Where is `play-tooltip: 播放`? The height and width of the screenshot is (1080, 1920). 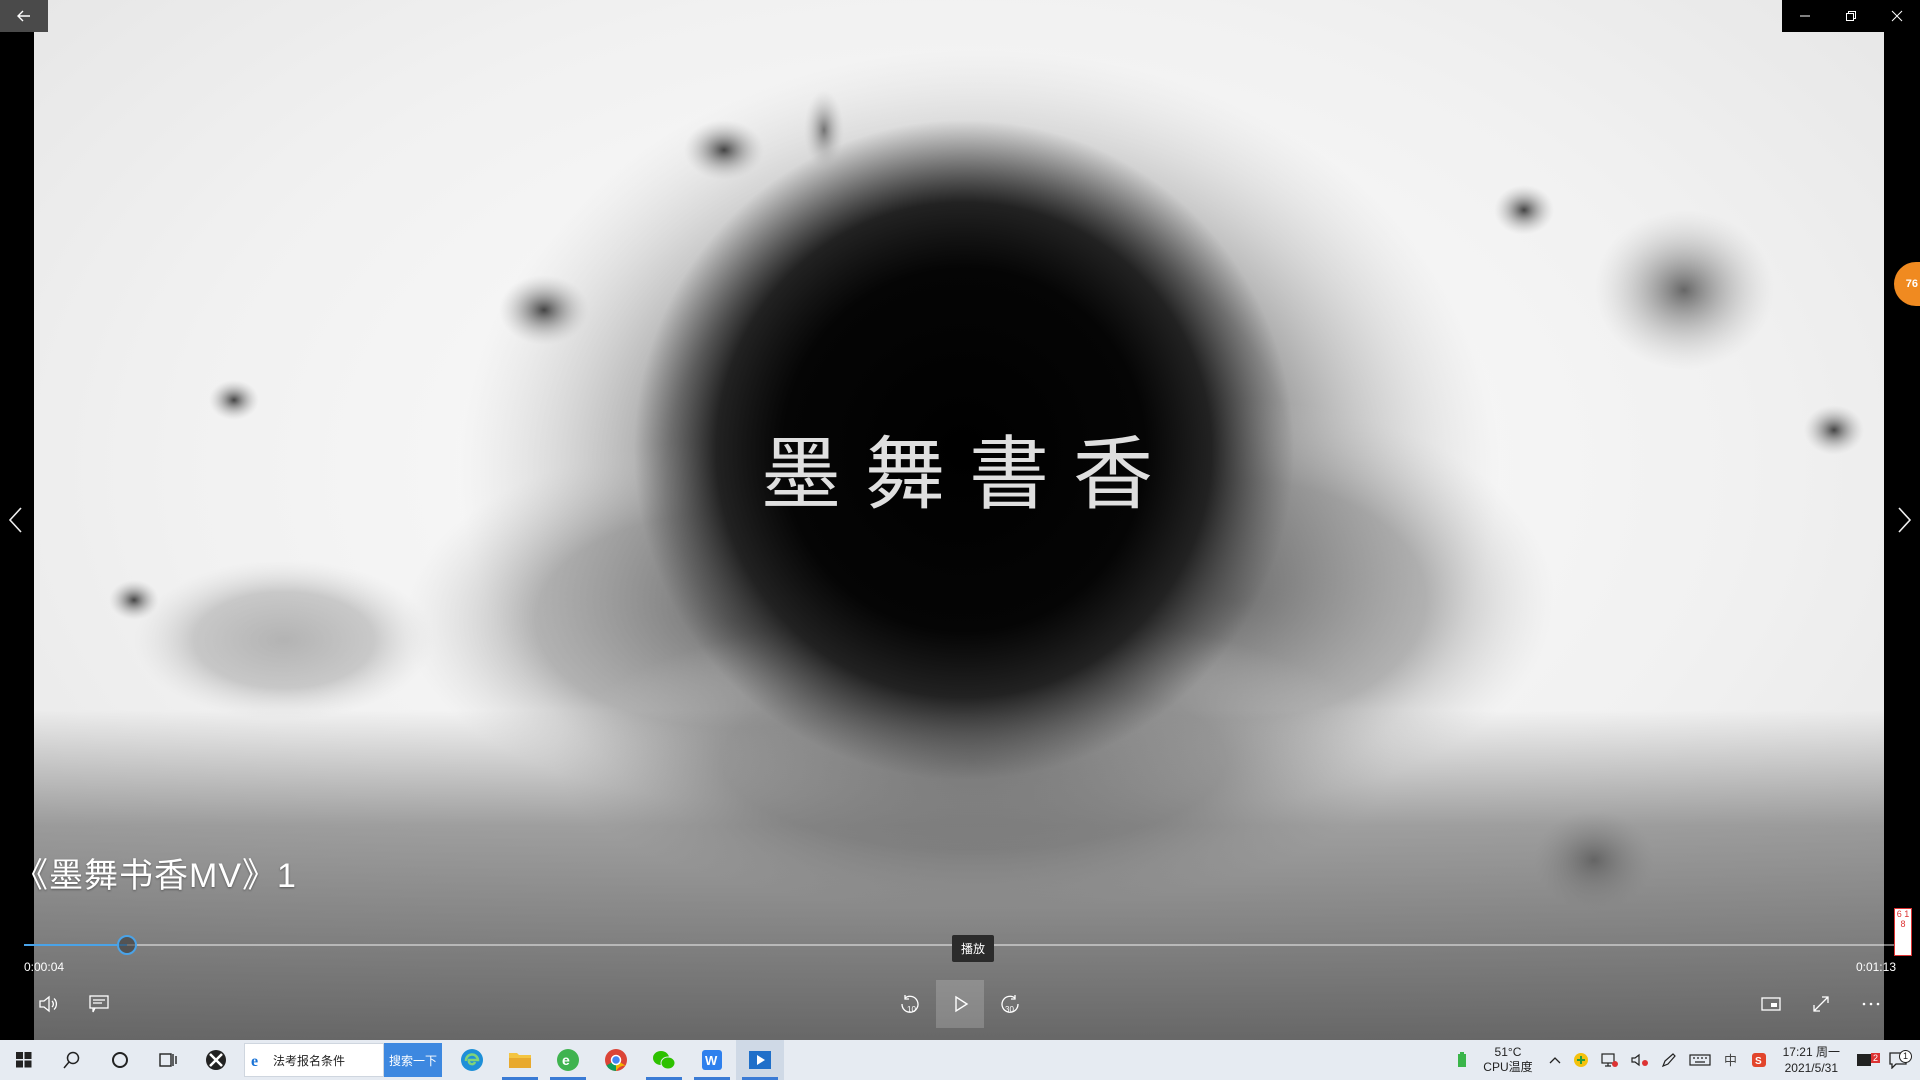 play-tooltip: 播放 is located at coordinates (973, 948).